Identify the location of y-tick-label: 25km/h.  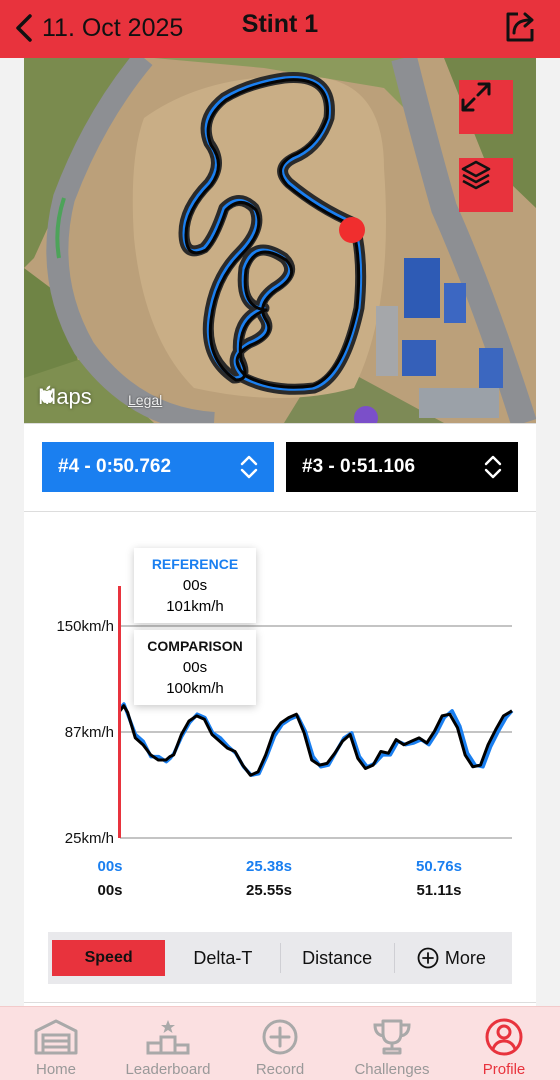
(89, 838).